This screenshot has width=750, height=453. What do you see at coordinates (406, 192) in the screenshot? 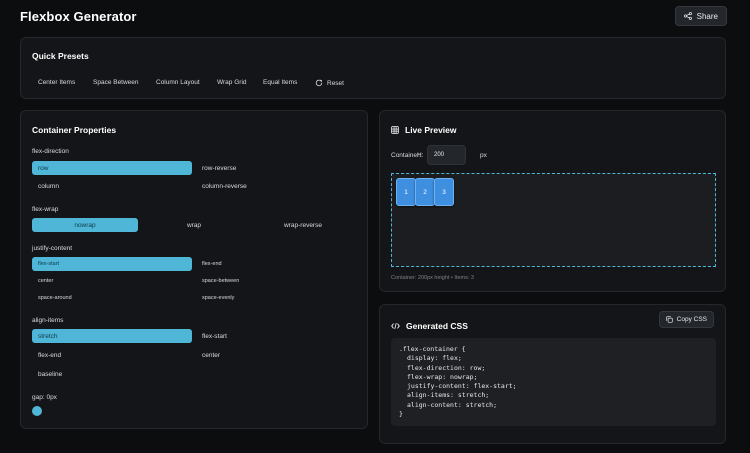
I see `flex-item-1: 1` at bounding box center [406, 192].